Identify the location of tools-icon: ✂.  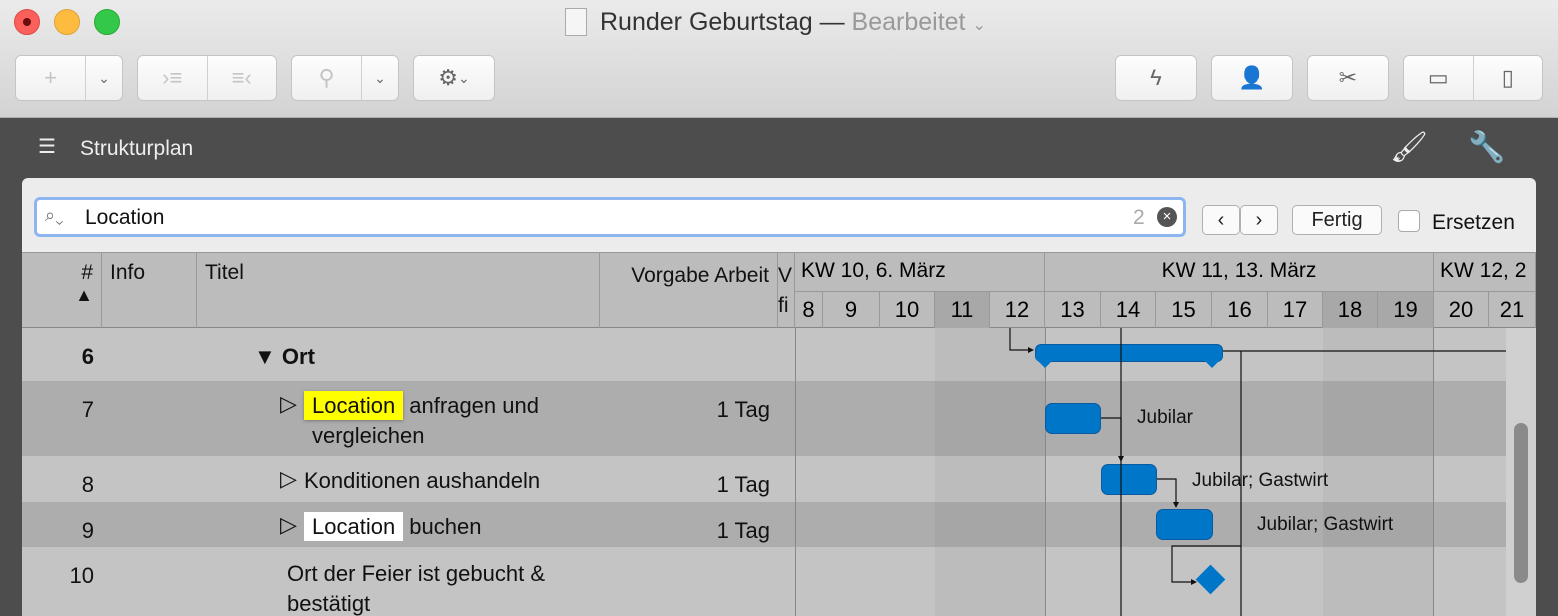
(1348, 78).